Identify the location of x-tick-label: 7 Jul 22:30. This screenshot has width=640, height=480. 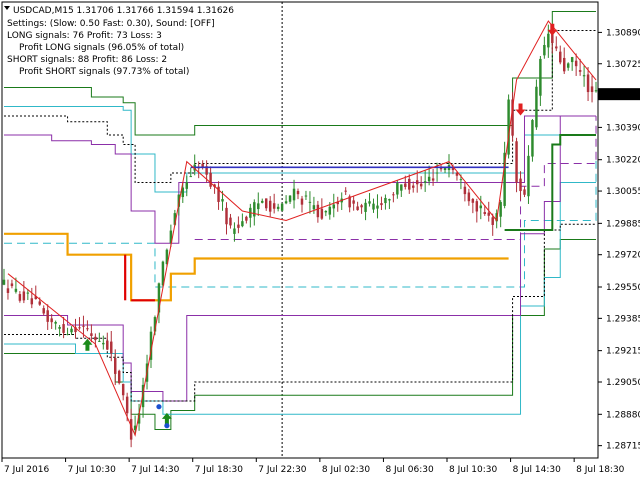
(282, 470).